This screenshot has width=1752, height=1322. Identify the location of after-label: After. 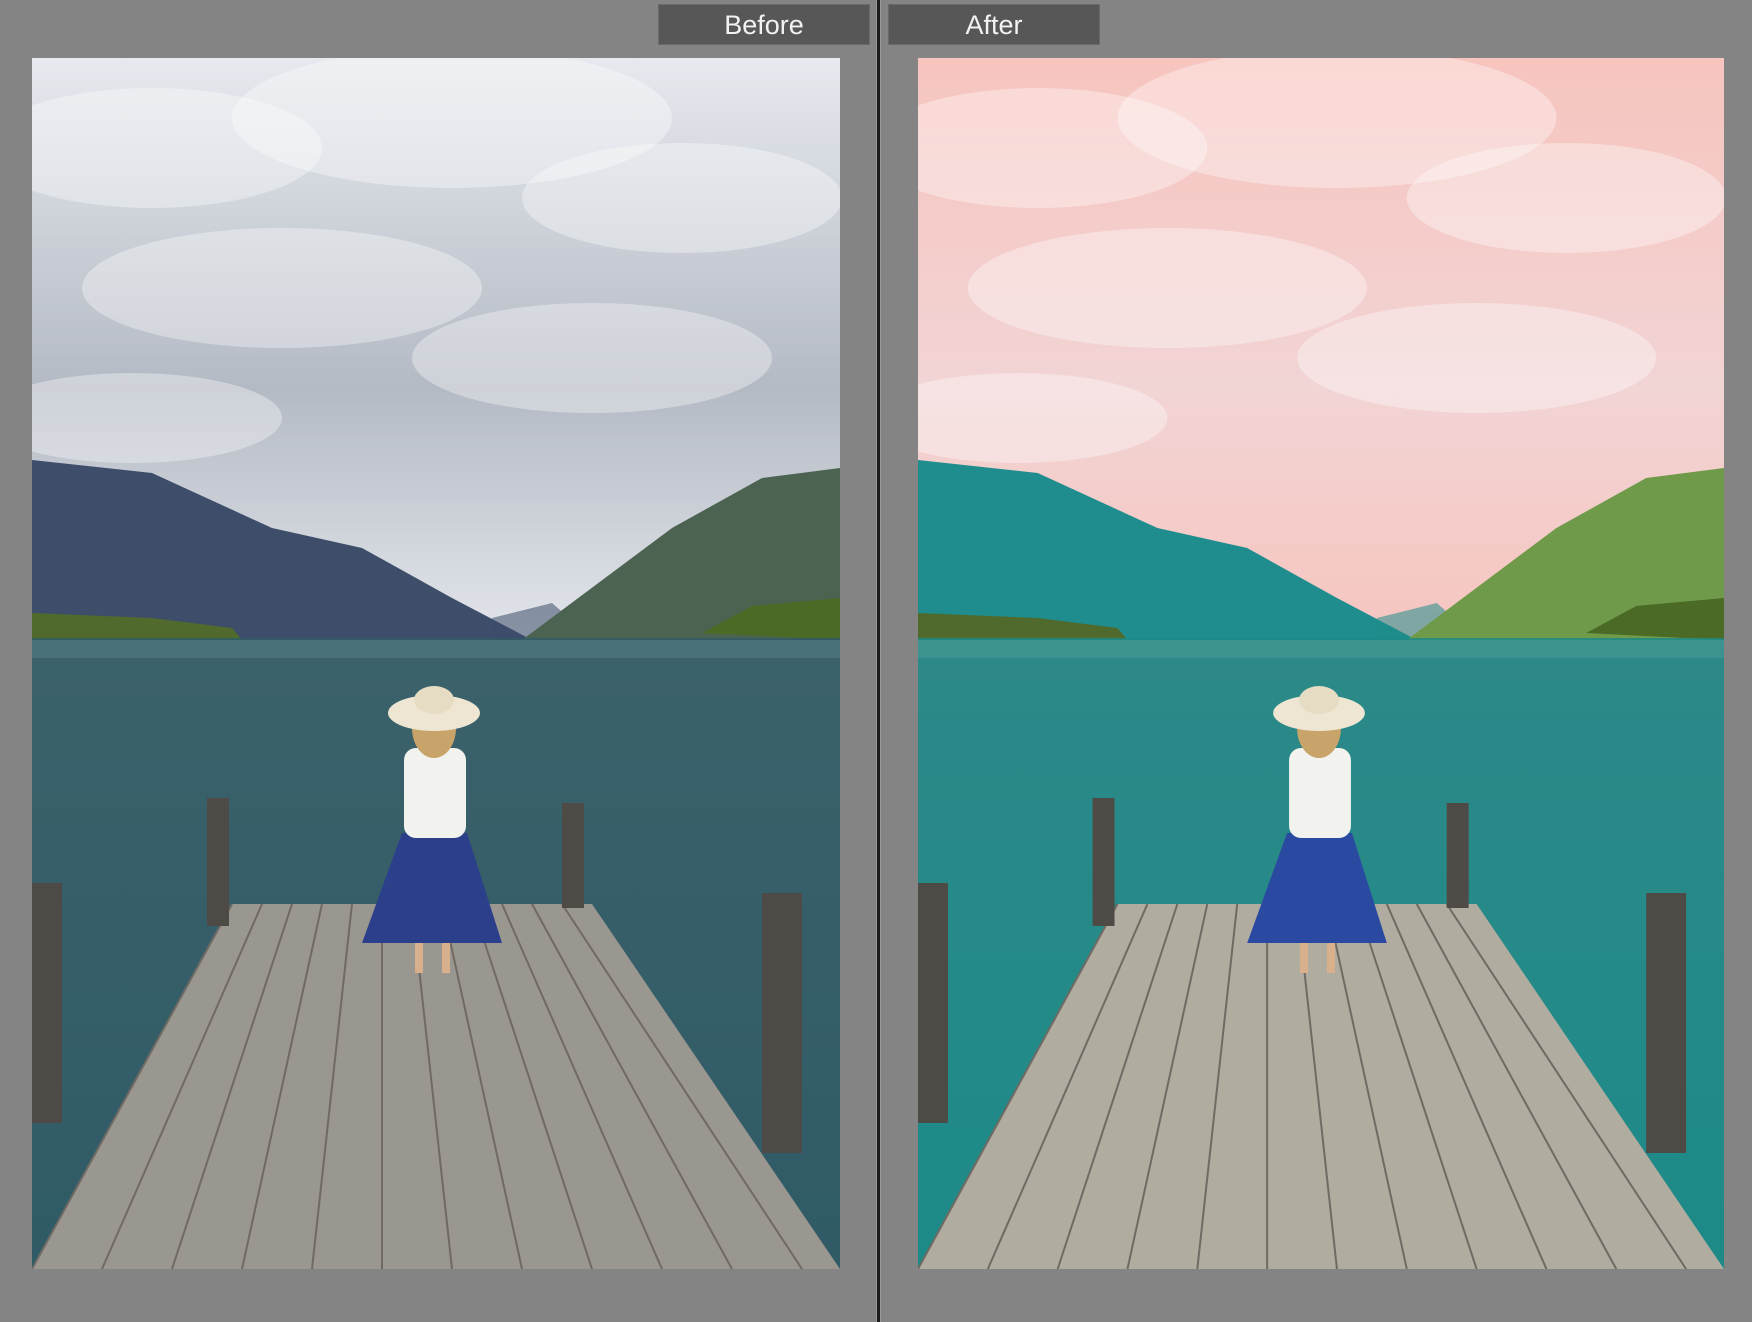
(994, 24).